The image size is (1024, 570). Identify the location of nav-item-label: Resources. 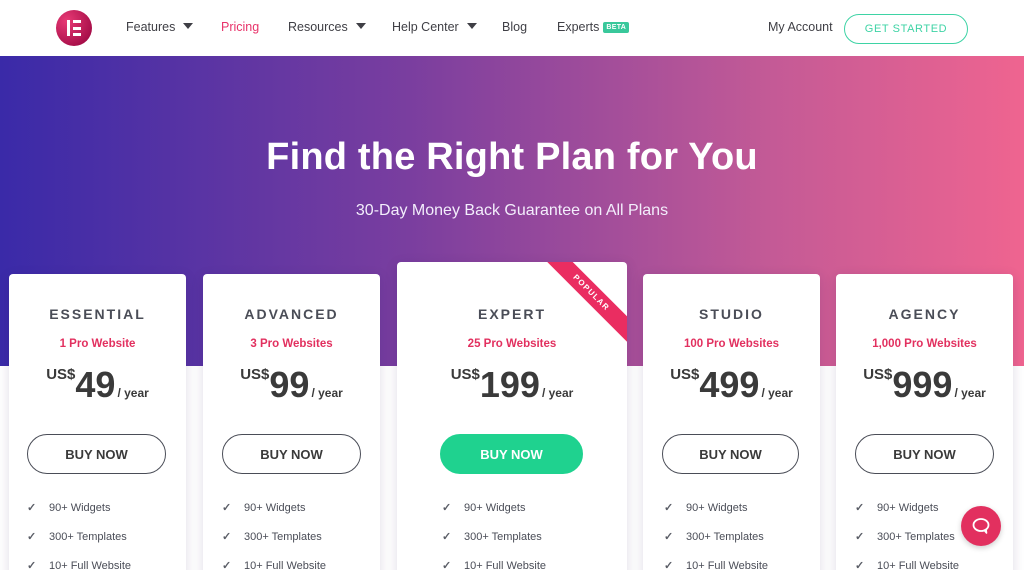
(318, 27).